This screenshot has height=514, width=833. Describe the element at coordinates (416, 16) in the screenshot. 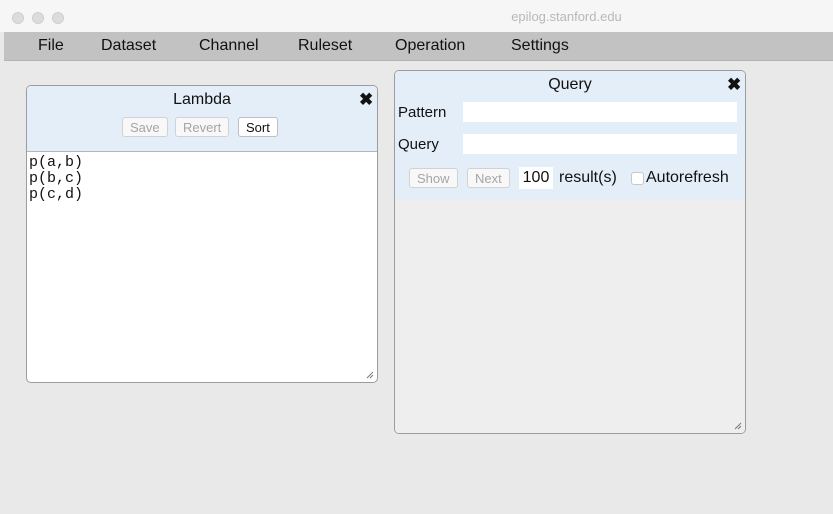

I see `title-bar: epilog.stanford.edu` at that location.